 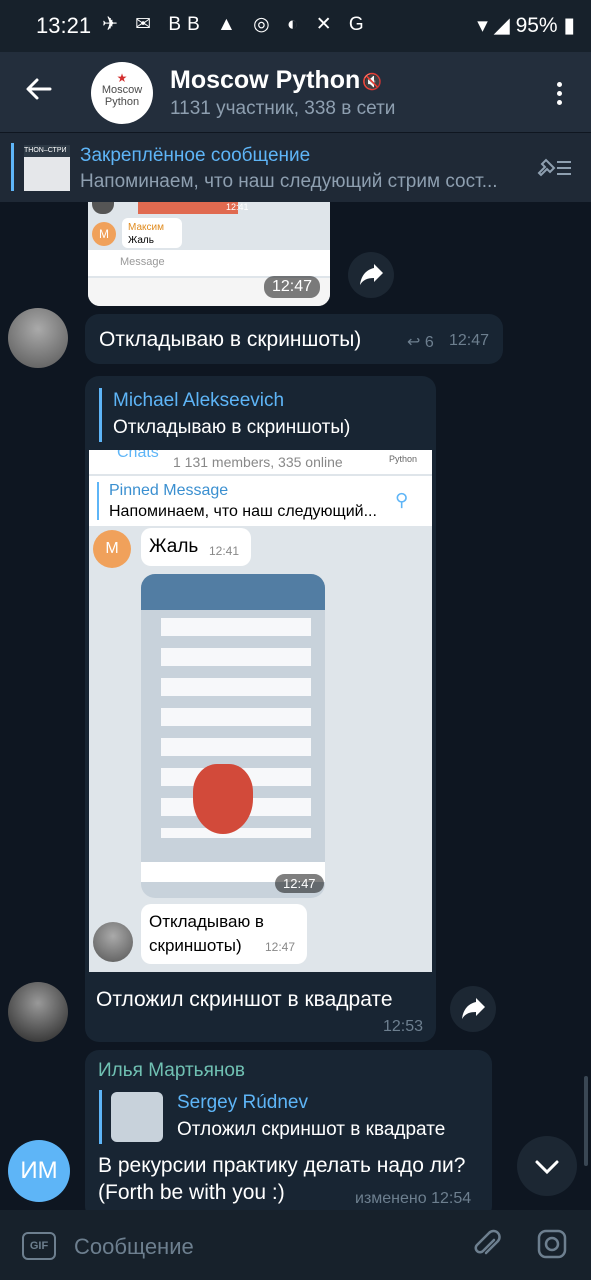 I want to click on shot-time-small: 12:41, so click(x=237, y=207).